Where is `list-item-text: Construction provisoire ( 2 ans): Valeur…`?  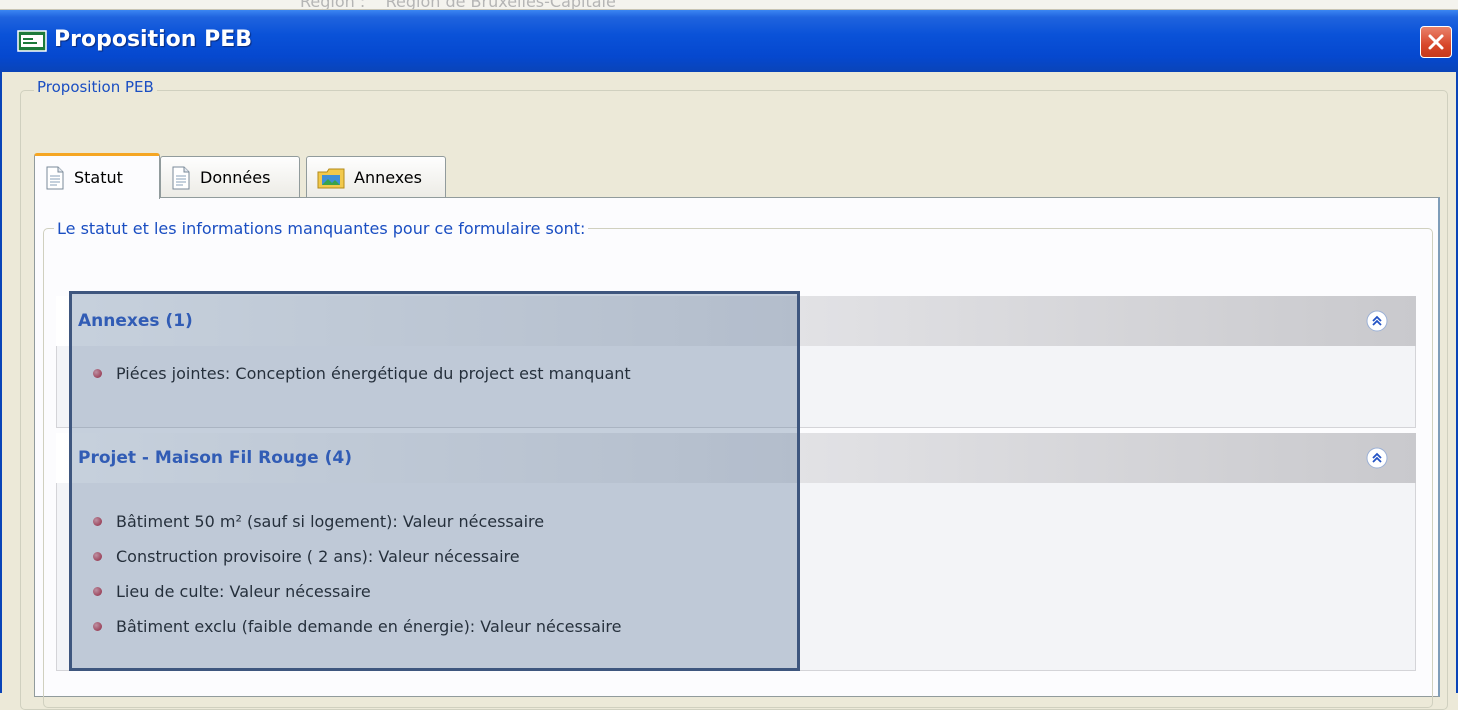
list-item-text: Construction provisoire ( 2 ans): Valeur… is located at coordinates (318, 556).